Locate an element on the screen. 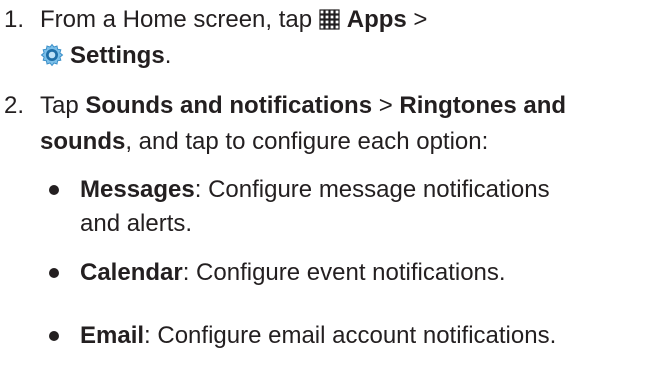 This screenshot has height=369, width=668. bullet-desc: and alerts. is located at coordinates (136, 223).